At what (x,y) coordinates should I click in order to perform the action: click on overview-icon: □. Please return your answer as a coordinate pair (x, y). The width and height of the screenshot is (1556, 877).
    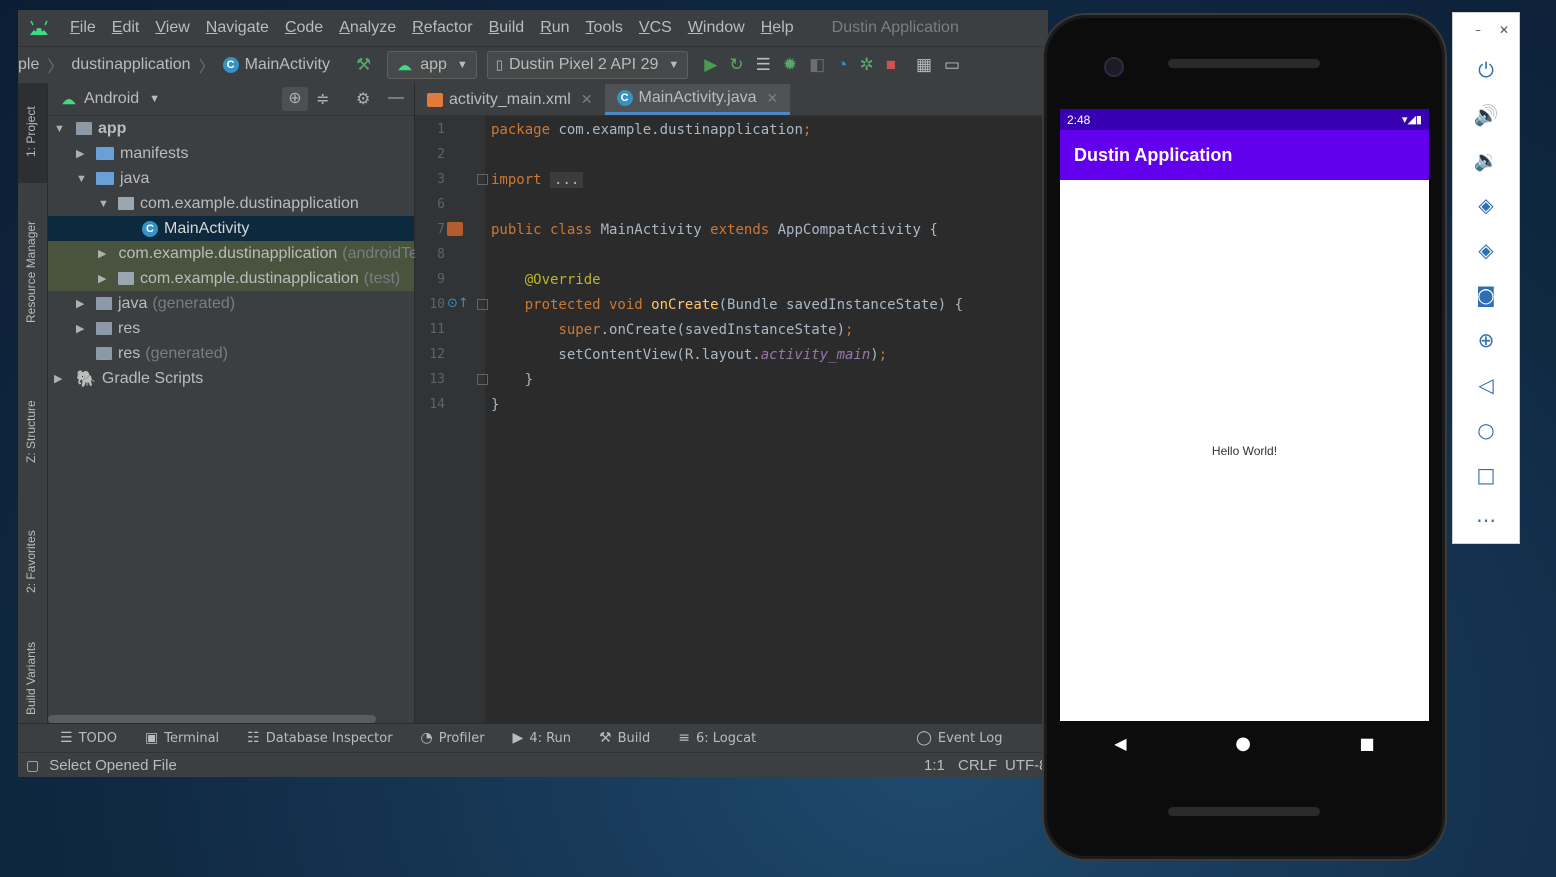
    Looking at the image, I should click on (1486, 474).